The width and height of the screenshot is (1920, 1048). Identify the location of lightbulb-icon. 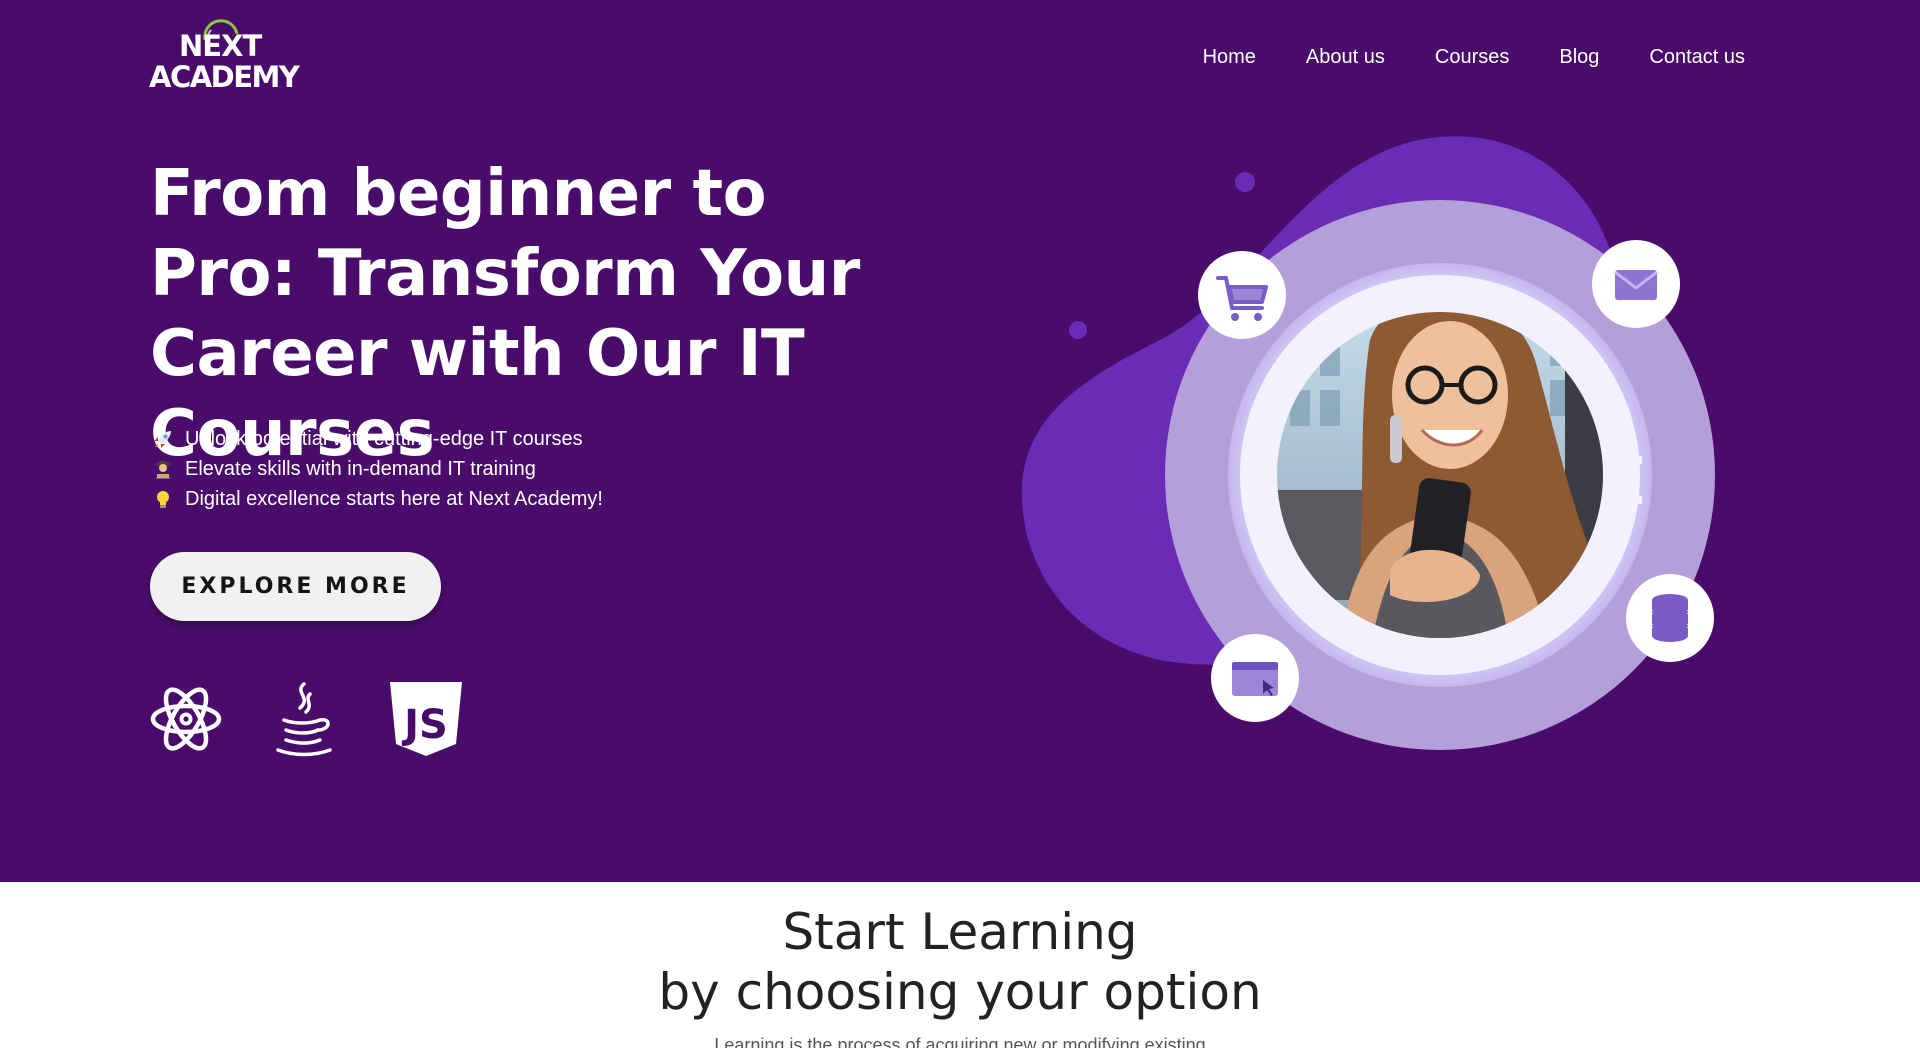
(163, 499).